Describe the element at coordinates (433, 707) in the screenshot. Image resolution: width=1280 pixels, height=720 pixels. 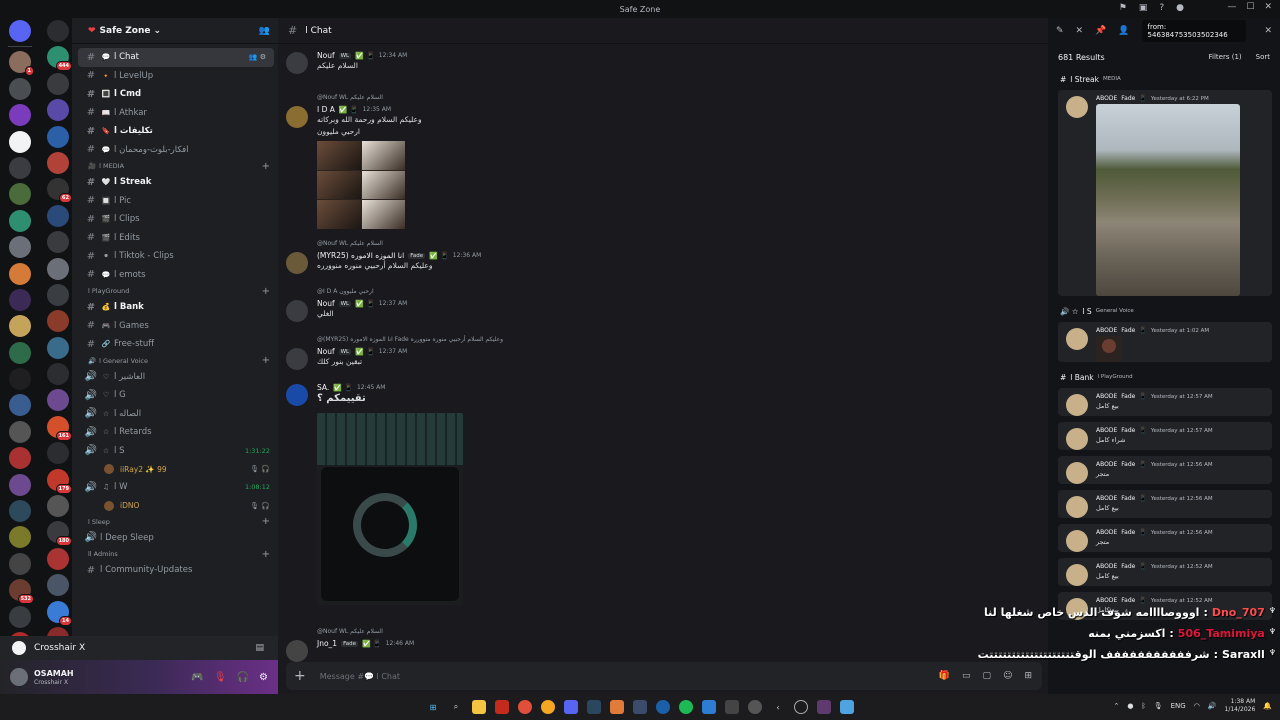
I see `start-icon: ⊞` at that location.